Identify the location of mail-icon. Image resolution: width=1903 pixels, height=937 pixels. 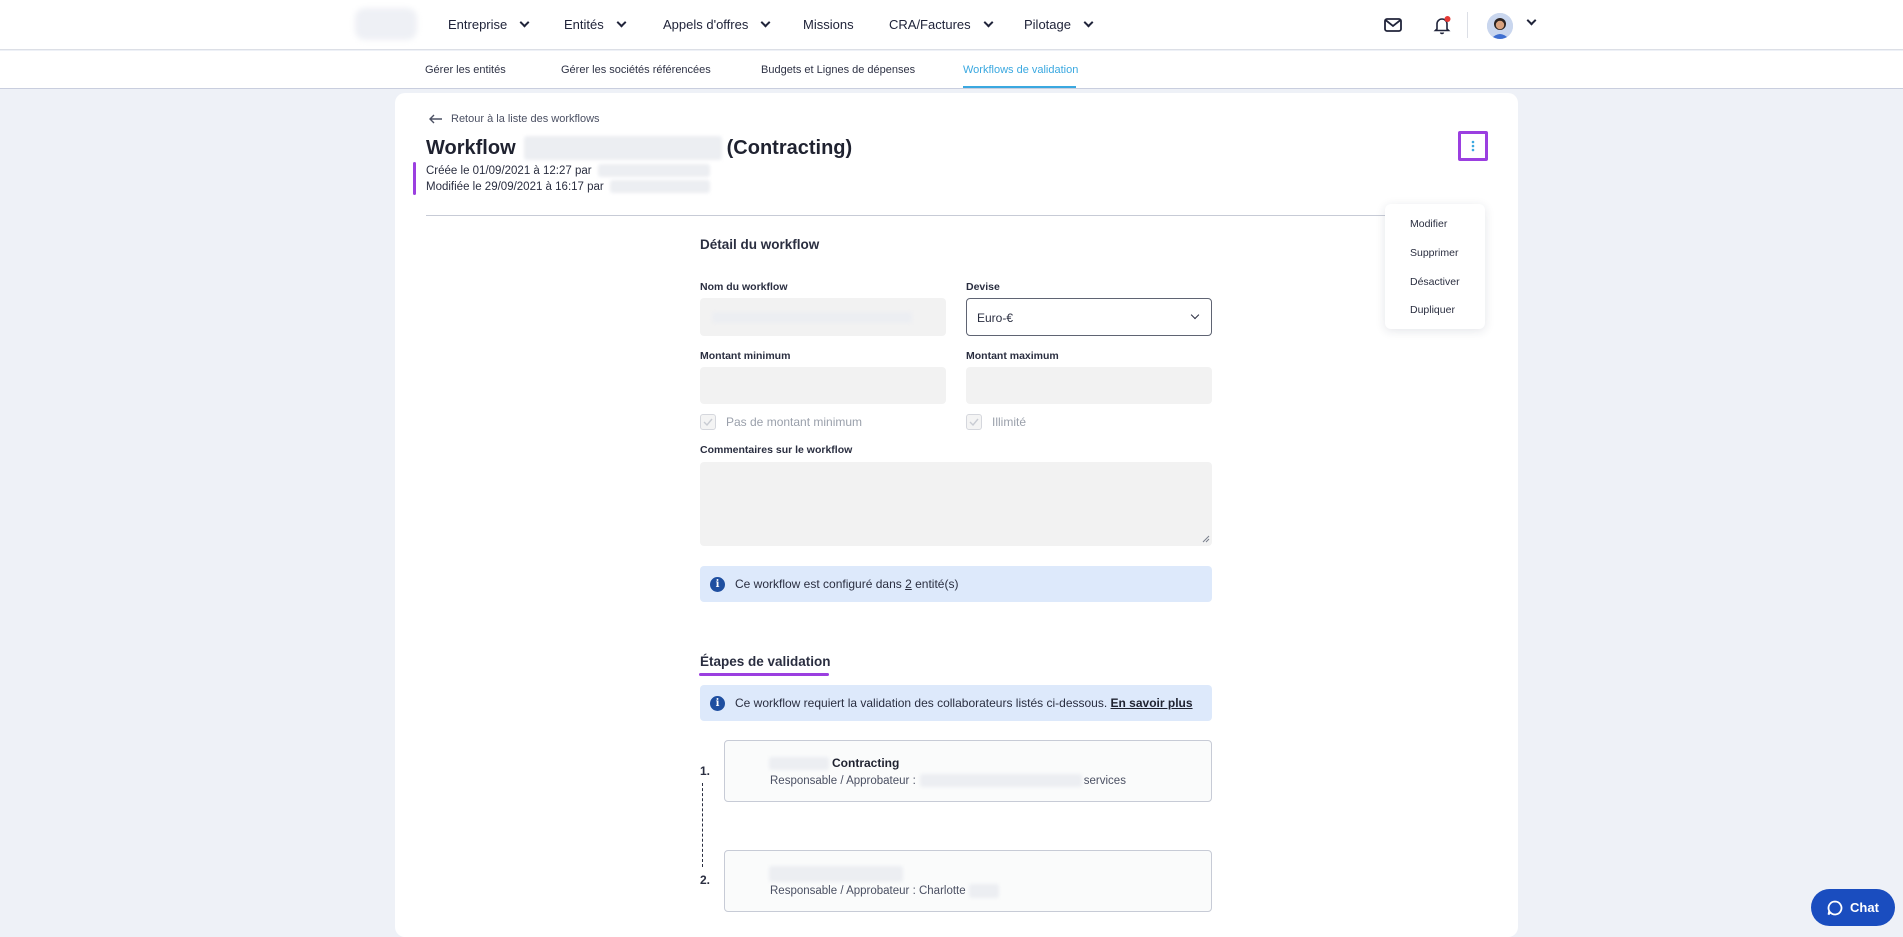
(1393, 25).